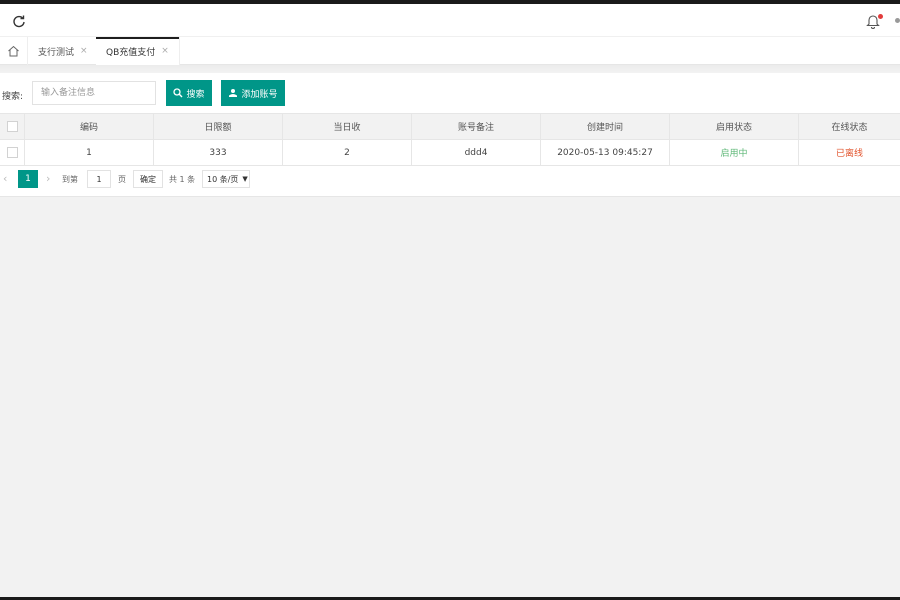  What do you see at coordinates (148, 179) in the screenshot?
I see `goto-confirm-button: 确定` at bounding box center [148, 179].